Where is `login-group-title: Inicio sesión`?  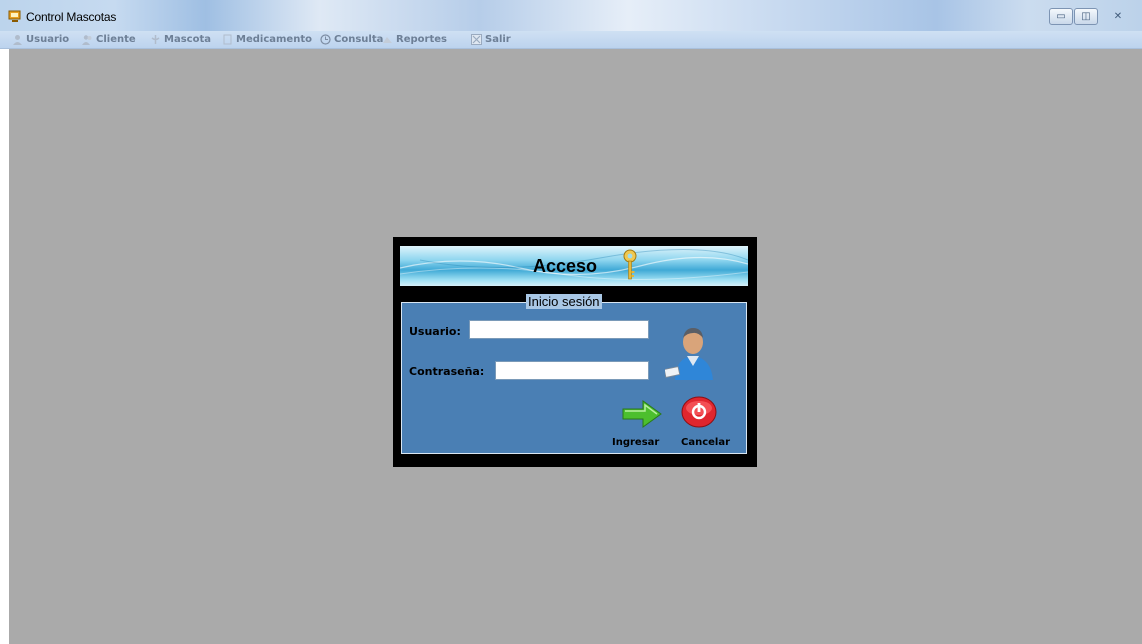
login-group-title: Inicio sesión is located at coordinates (564, 301).